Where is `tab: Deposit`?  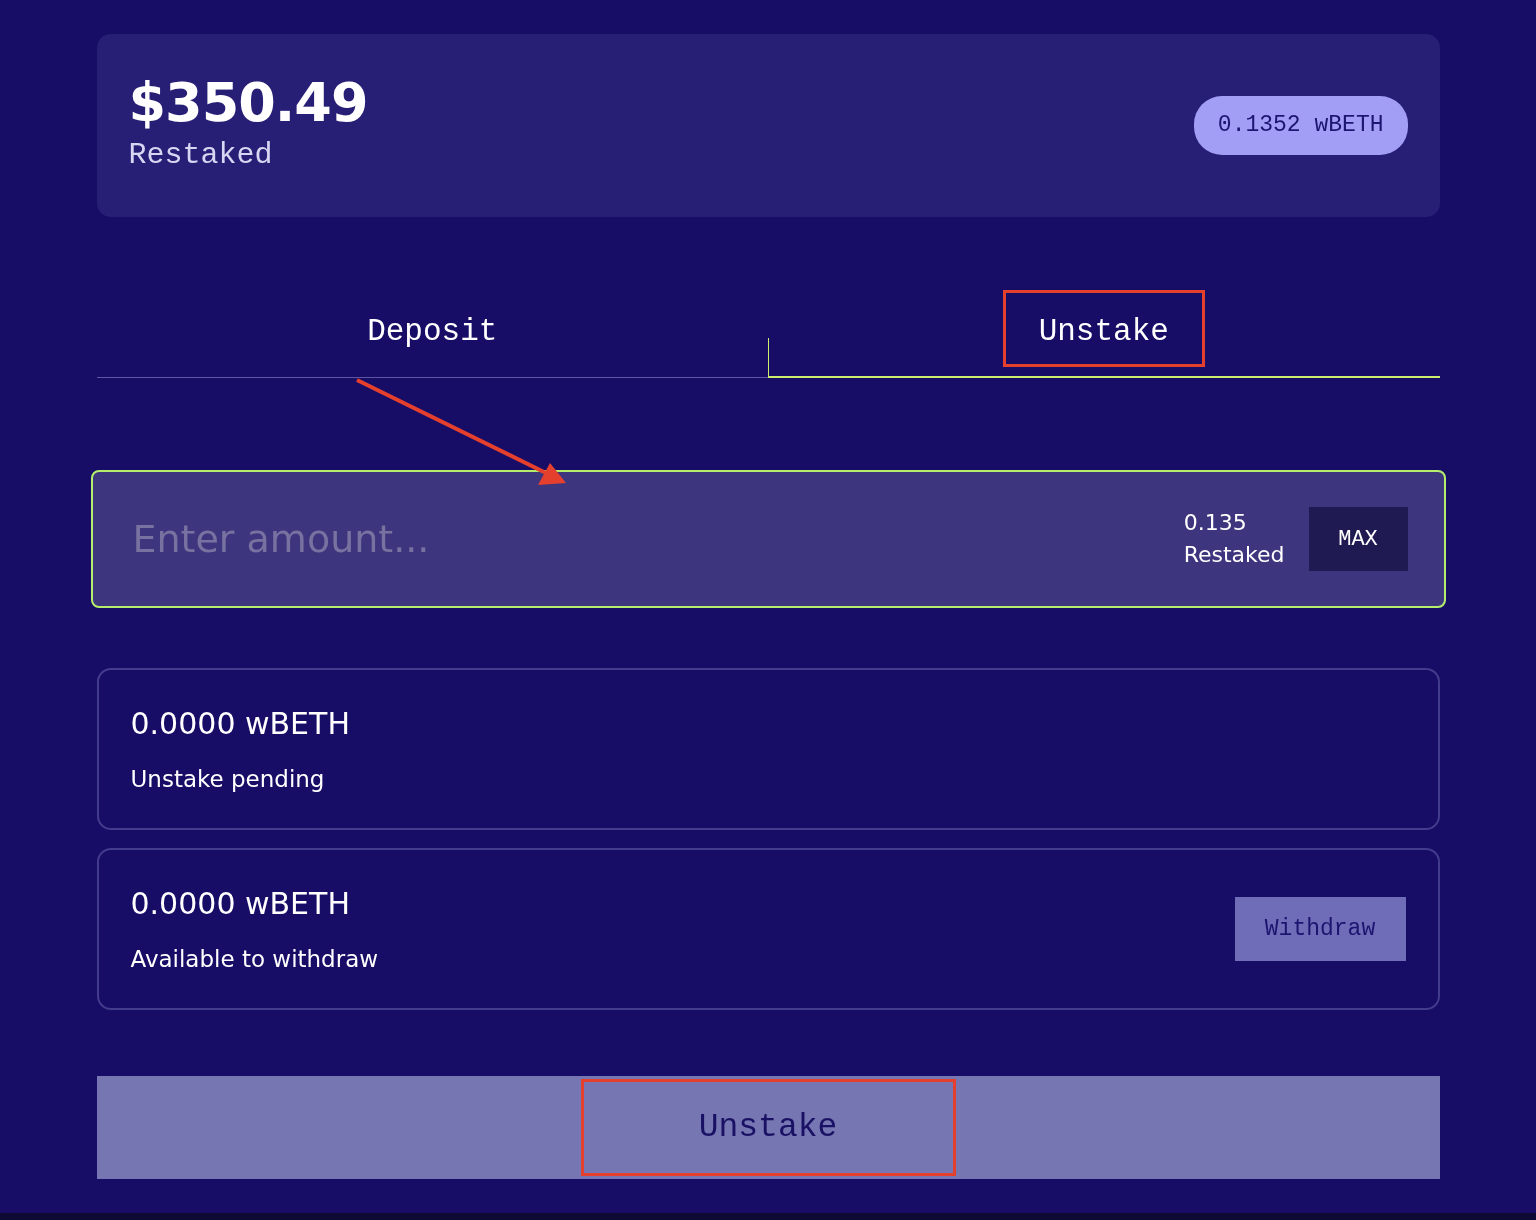 tab: Deposit is located at coordinates (432, 334).